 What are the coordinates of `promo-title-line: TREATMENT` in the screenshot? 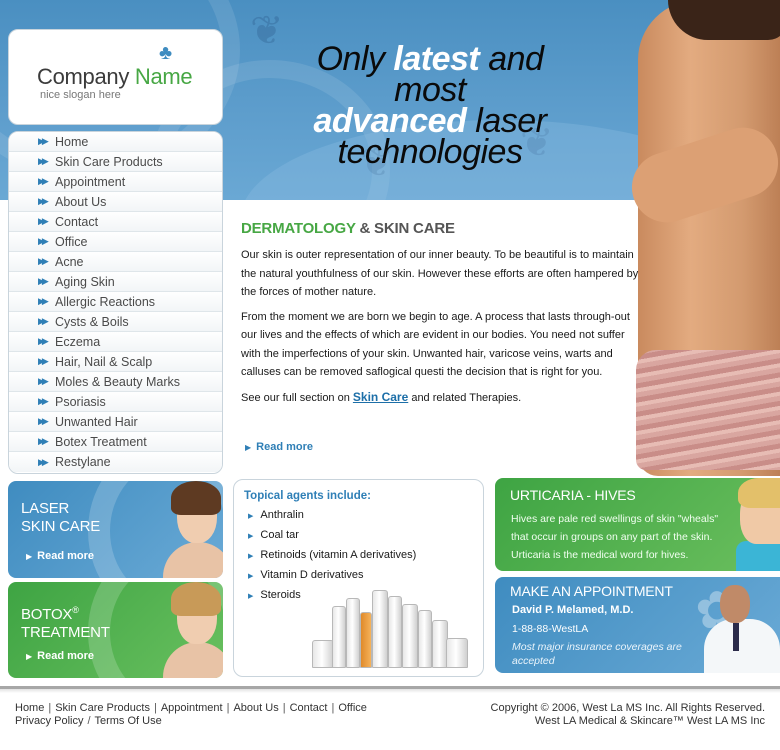 It's located at (65, 632).